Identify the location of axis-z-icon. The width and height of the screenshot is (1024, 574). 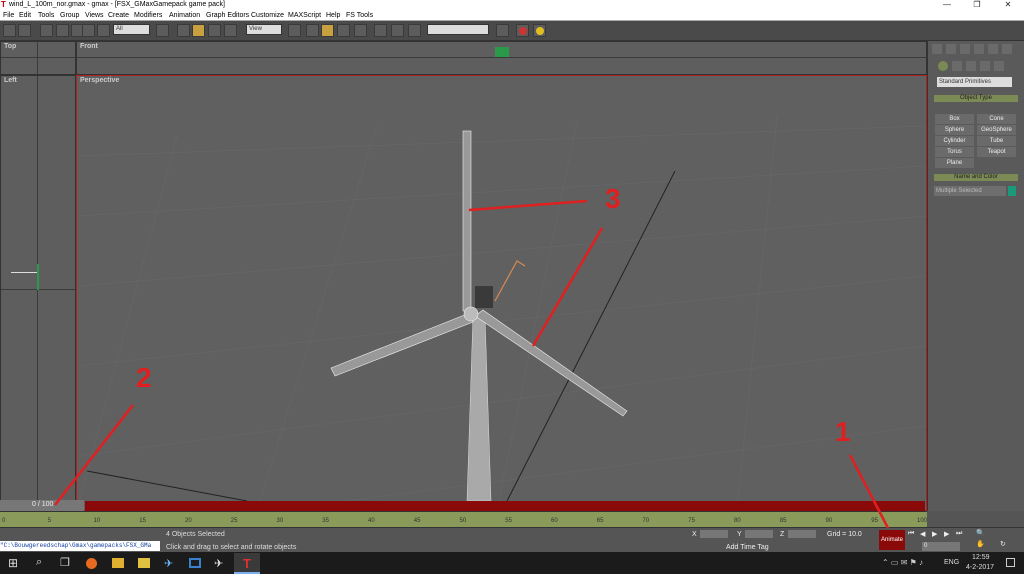
(343, 30).